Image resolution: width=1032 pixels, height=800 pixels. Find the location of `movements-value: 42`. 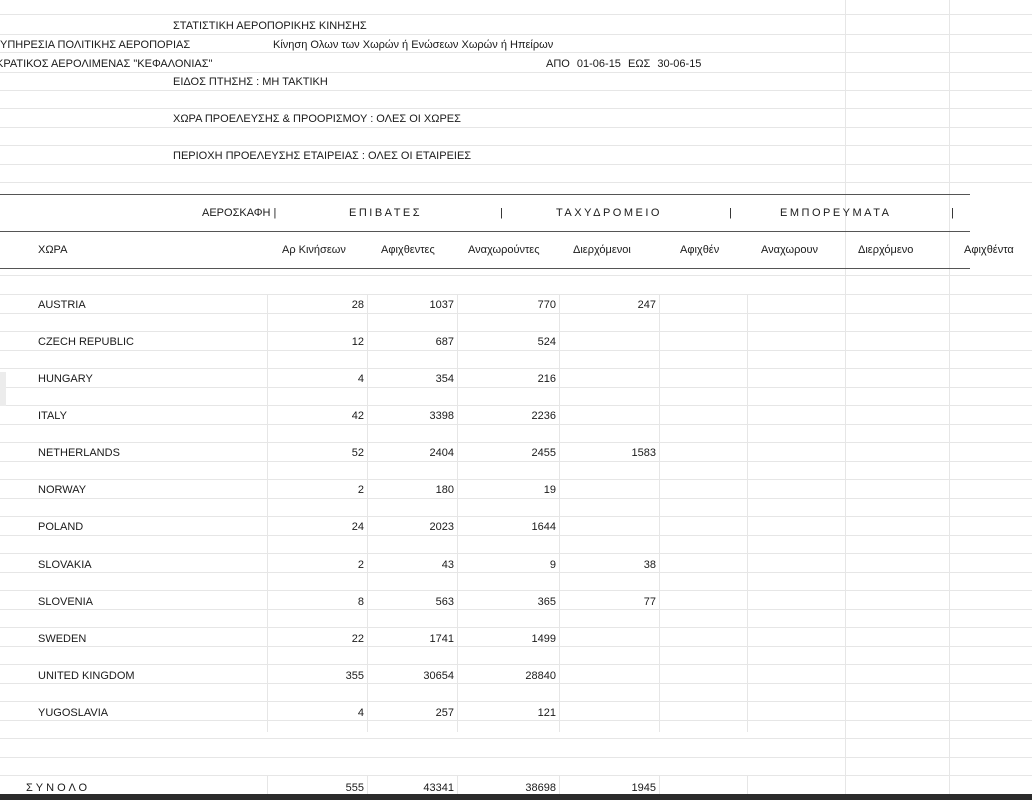

movements-value: 42 is located at coordinates (357, 416).